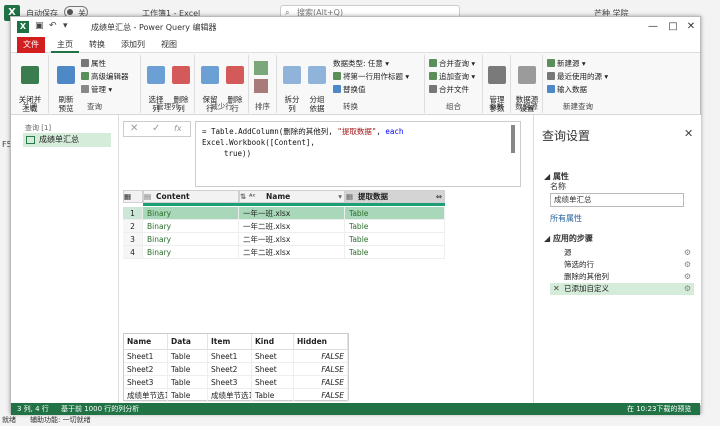  Describe the element at coordinates (439, 196) in the screenshot. I see `expand-column-icon: ⇔` at that location.